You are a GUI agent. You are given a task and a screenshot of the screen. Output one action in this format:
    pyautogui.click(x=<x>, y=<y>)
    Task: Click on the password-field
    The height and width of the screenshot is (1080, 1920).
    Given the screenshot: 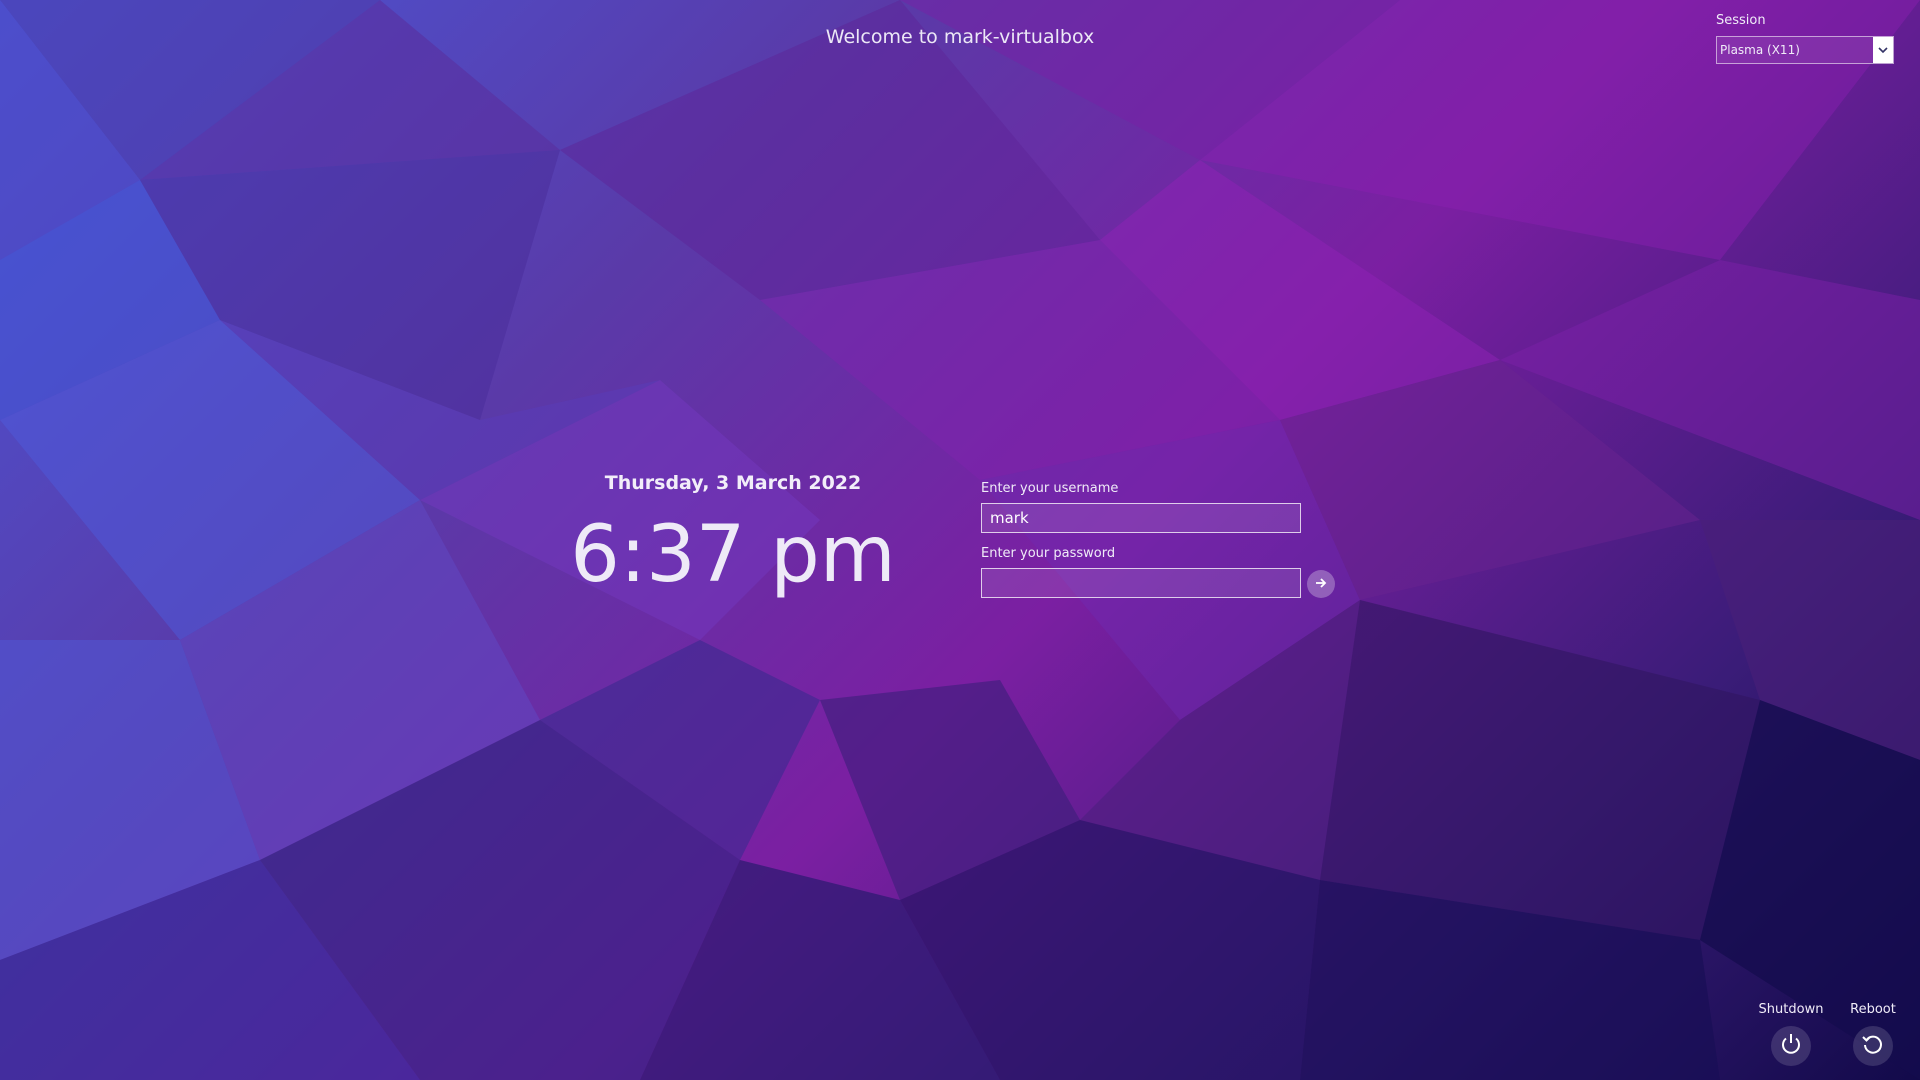 What is the action you would take?
    pyautogui.click(x=1141, y=583)
    